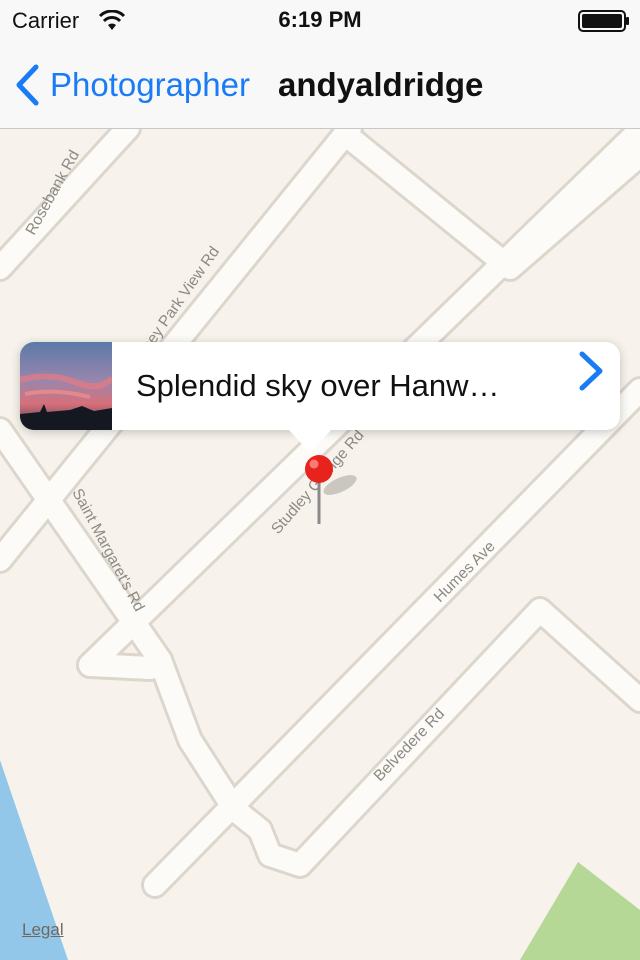 The image size is (640, 960). Describe the element at coordinates (150, 84) in the screenshot. I see `back-button-label: Photographer` at that location.